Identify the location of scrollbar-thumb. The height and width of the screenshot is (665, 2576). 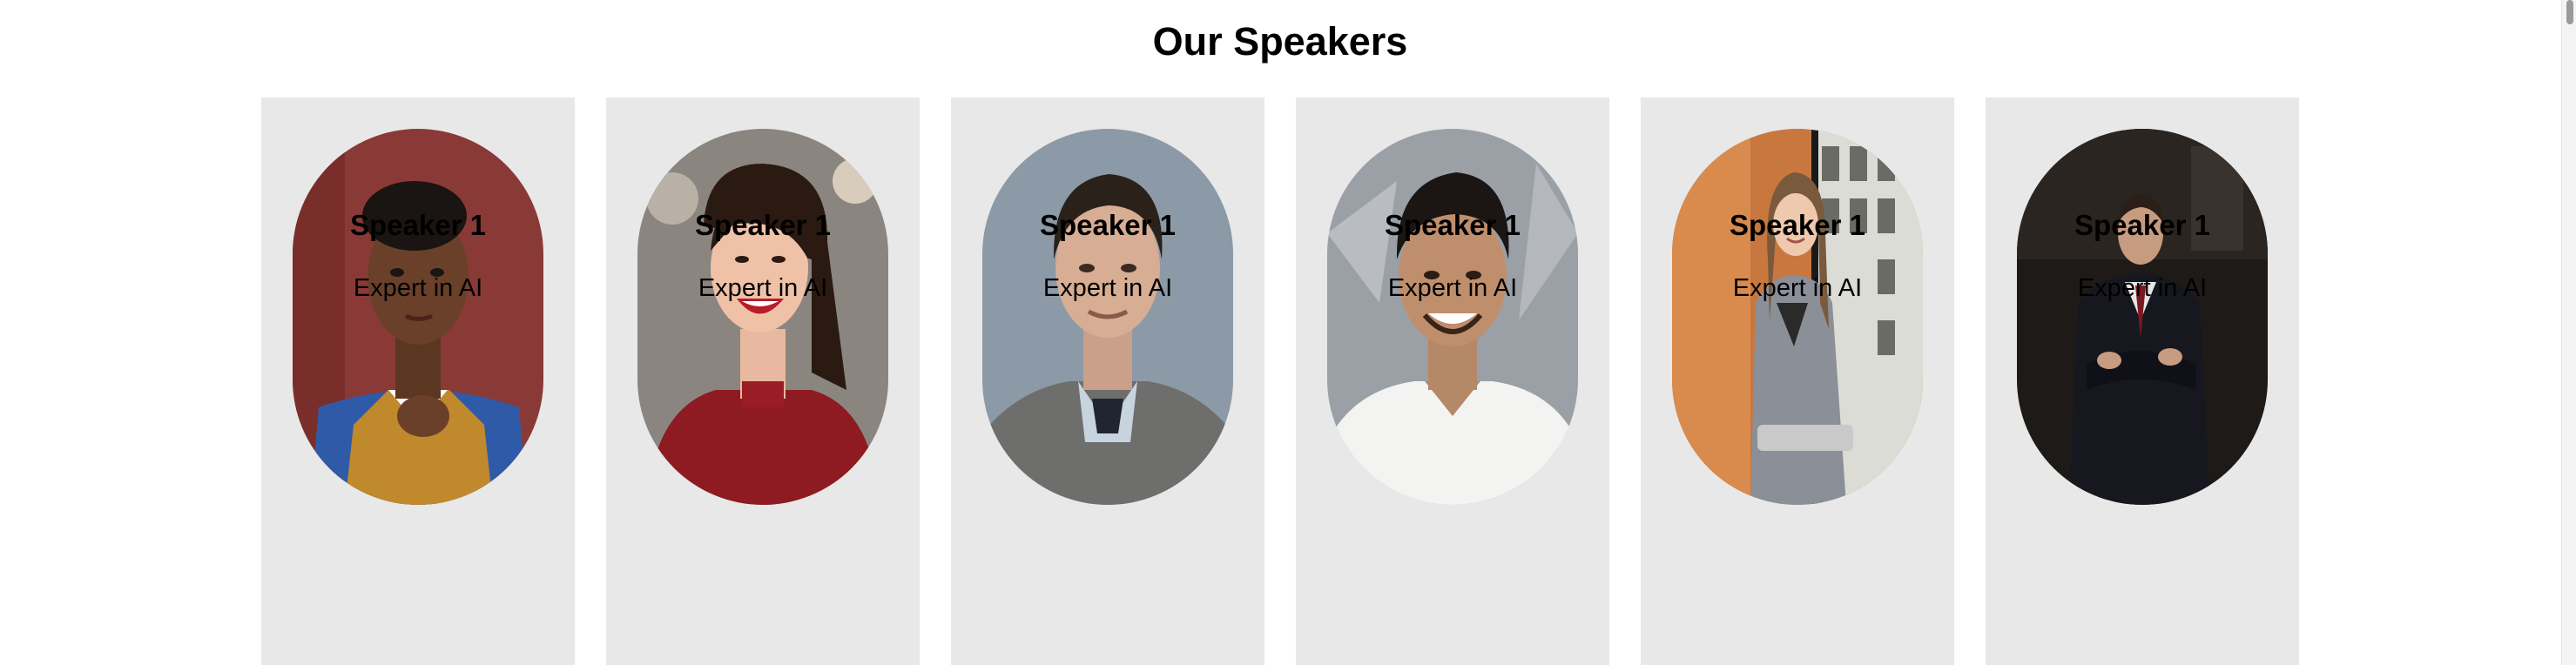
(2570, 12).